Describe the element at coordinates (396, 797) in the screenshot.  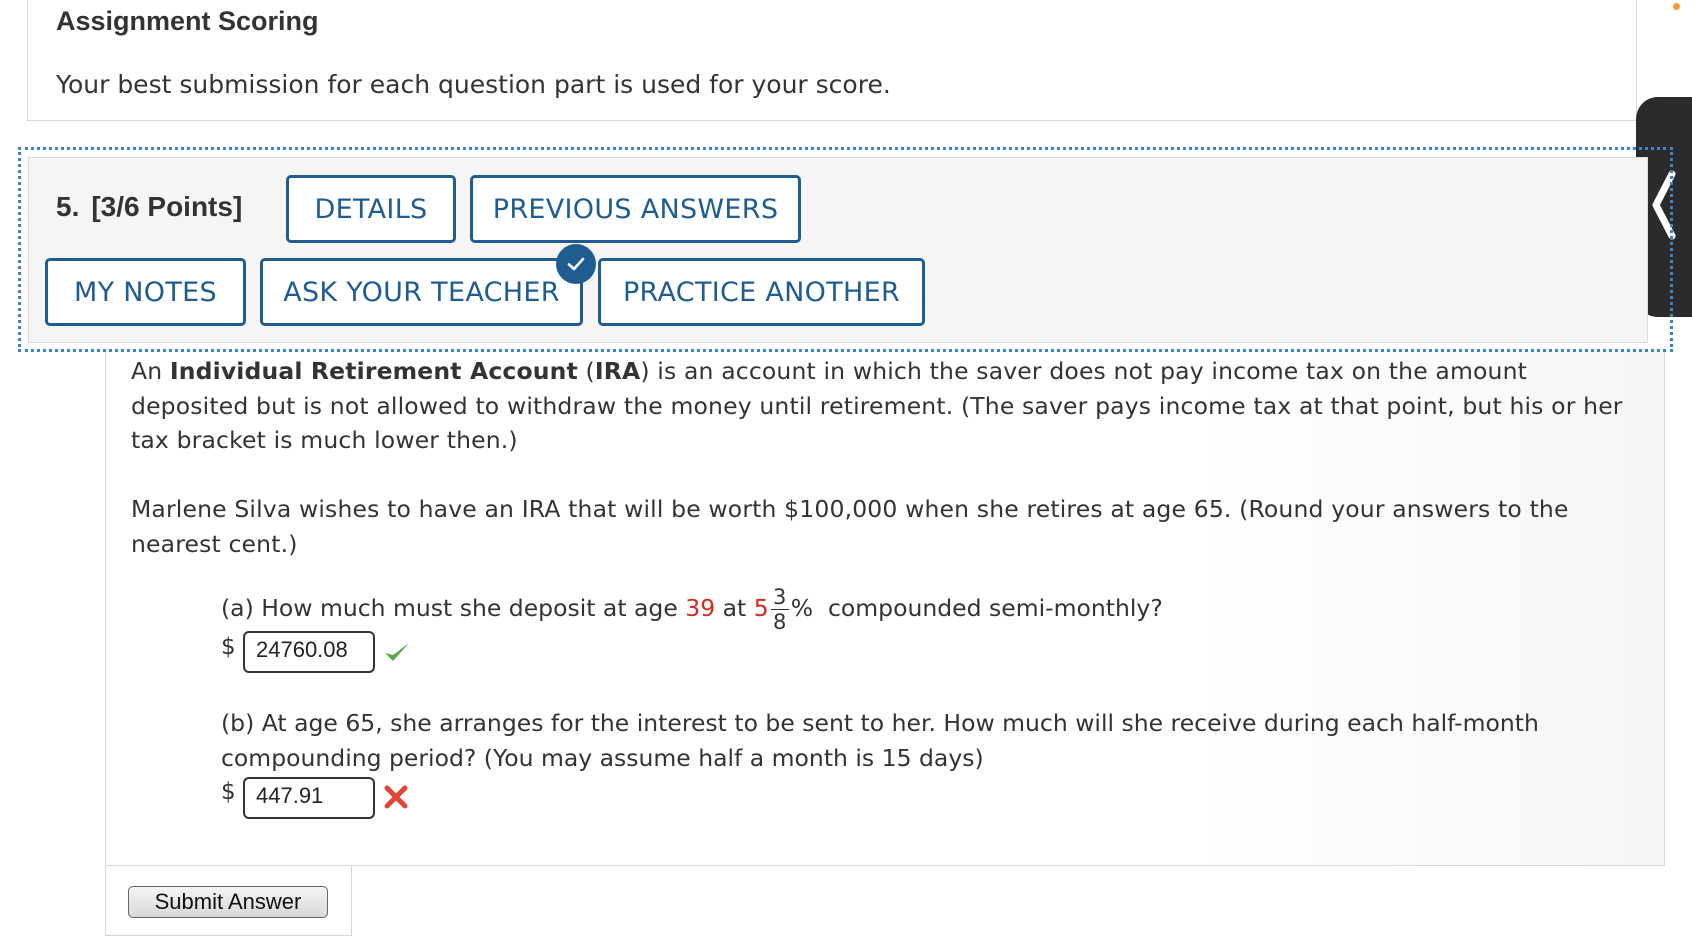
I see `x-mark-icon` at that location.